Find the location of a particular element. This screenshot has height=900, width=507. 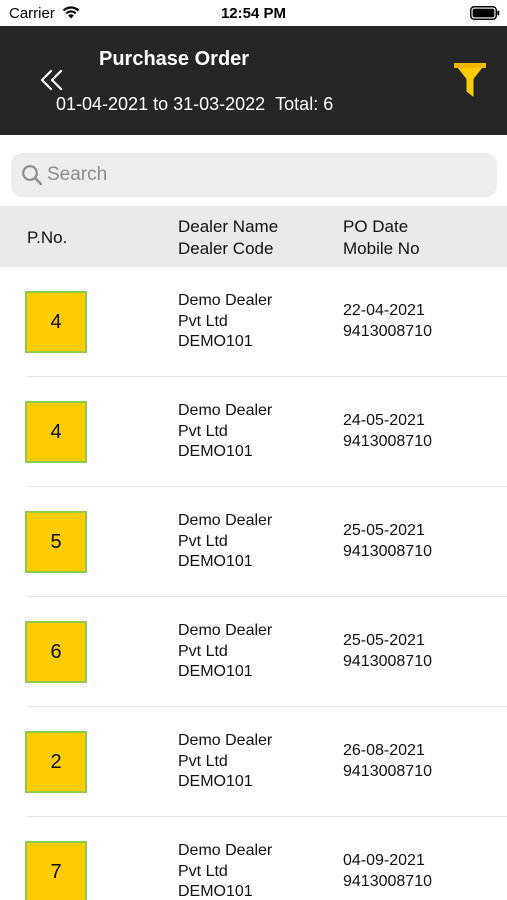

po-date: 04-09-2021 is located at coordinates (384, 860).